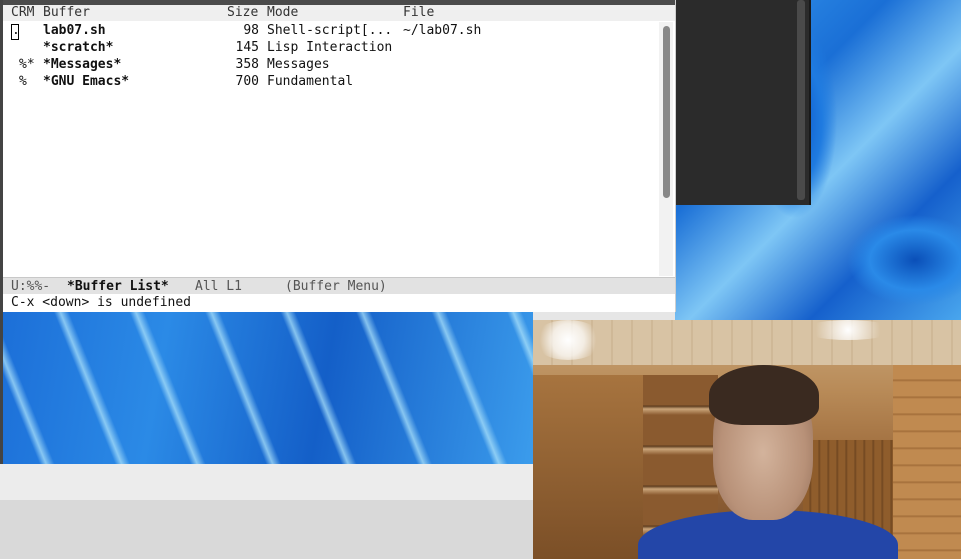 The image size is (961, 559). I want to click on buffer-crm-flag: ., so click(15, 31).